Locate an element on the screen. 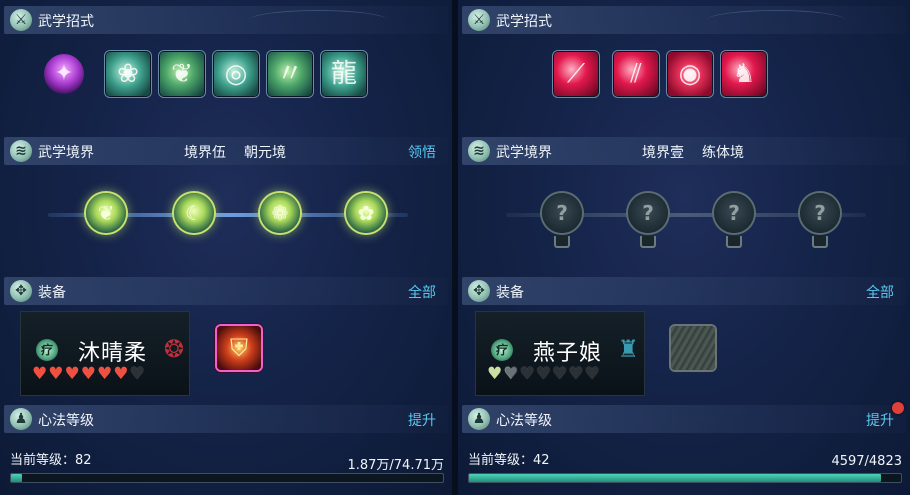  realm-node-4-locked: ? is located at coordinates (820, 213).